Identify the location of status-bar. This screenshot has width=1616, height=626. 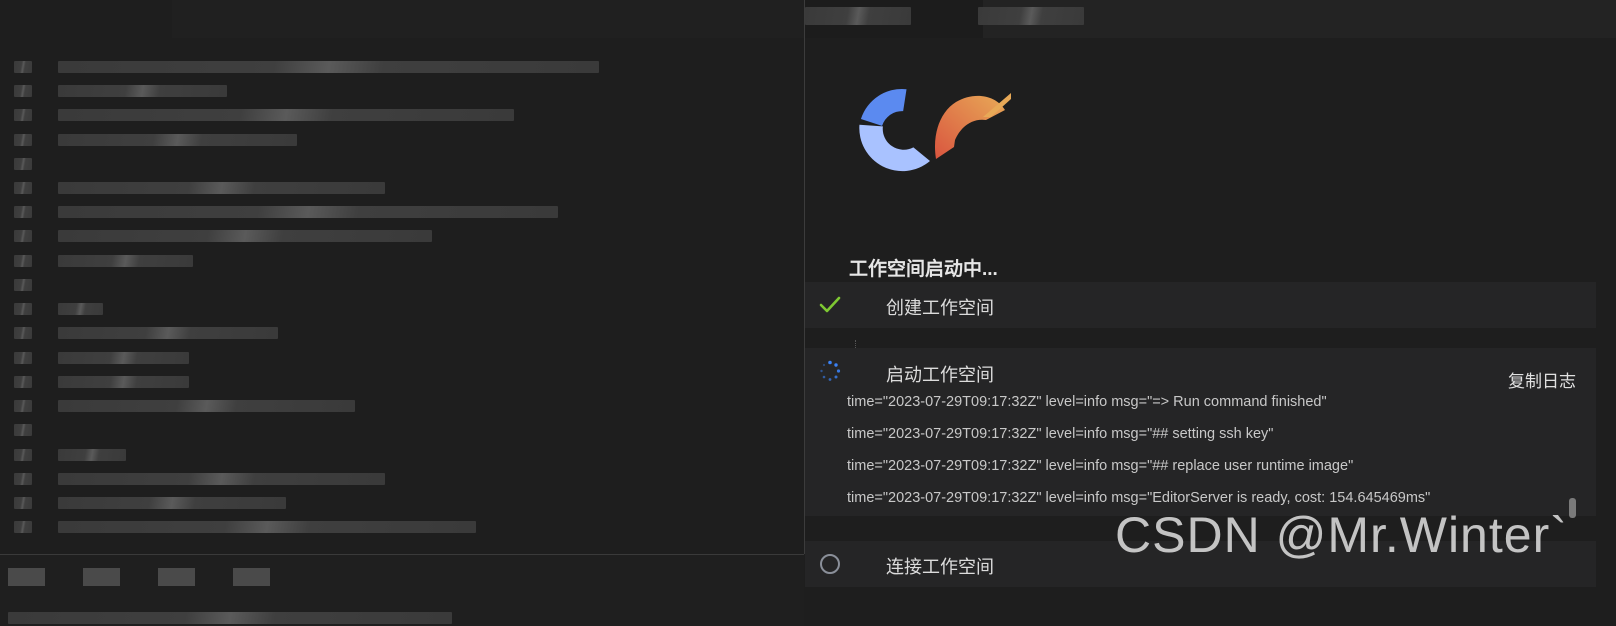
(402, 590).